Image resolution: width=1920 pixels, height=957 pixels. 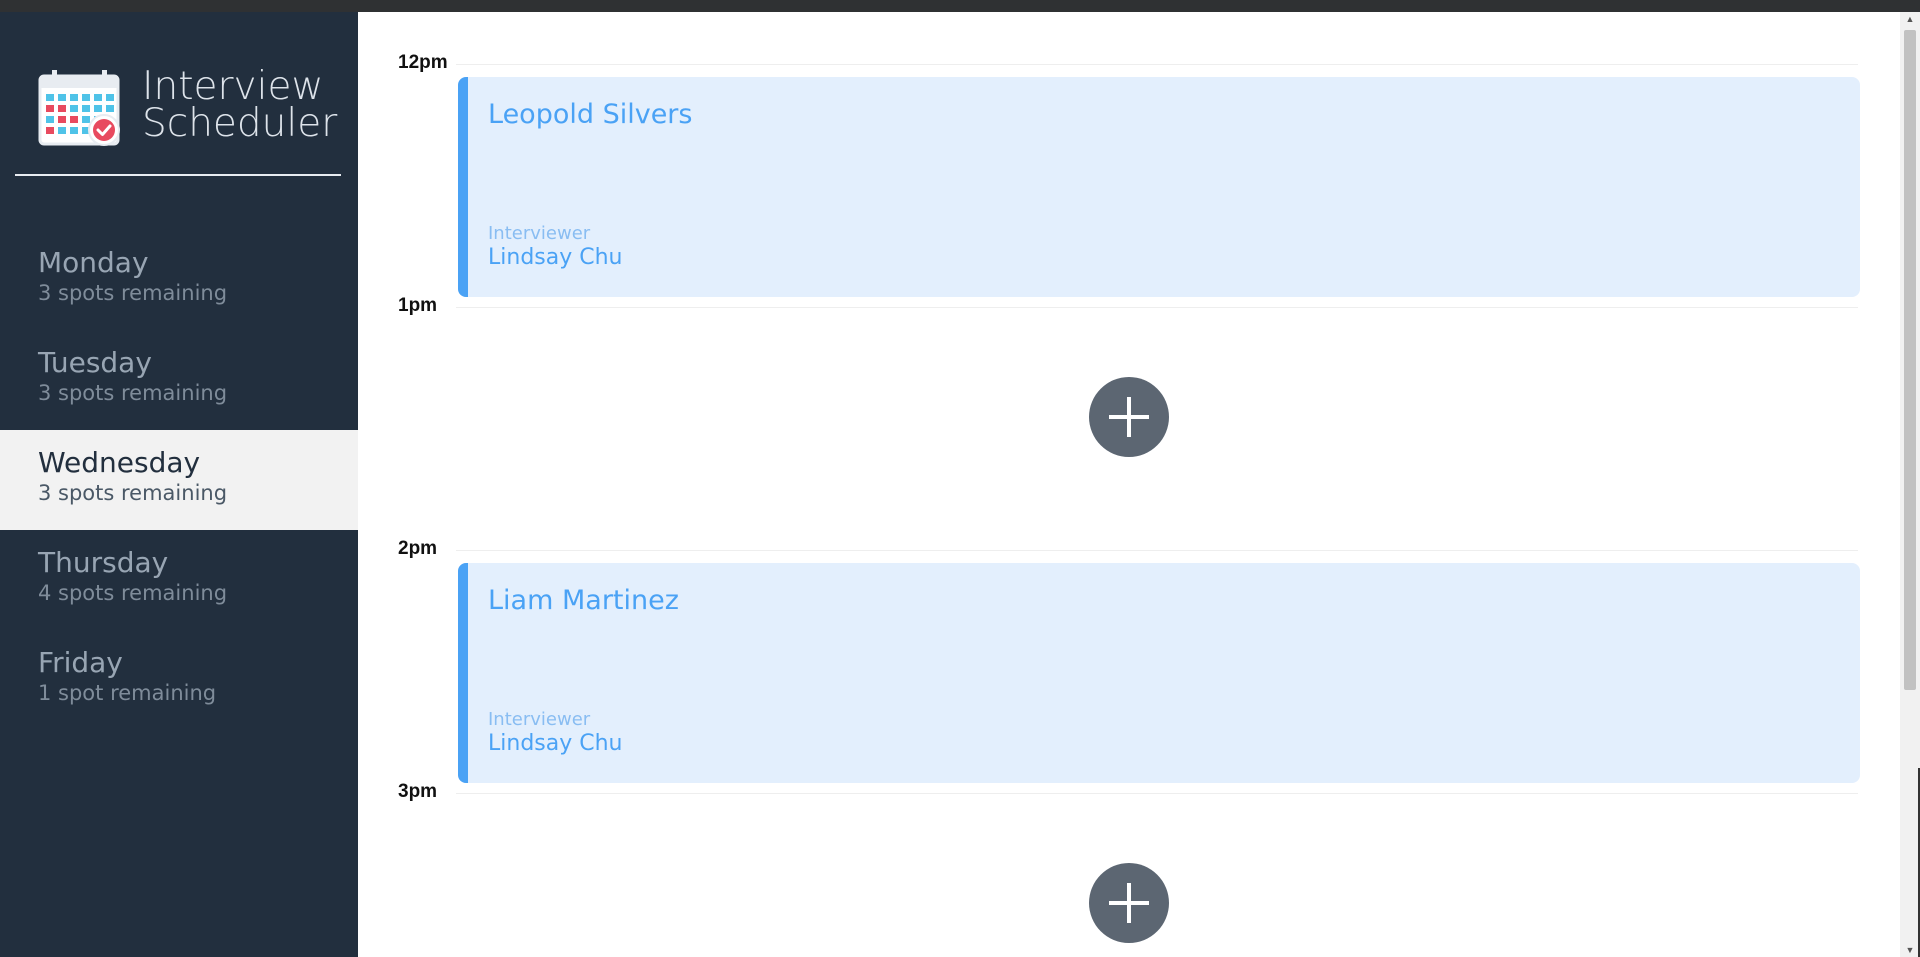 What do you see at coordinates (179, 680) in the screenshot?
I see `day-item-friday: Friday 1 spot remaining` at bounding box center [179, 680].